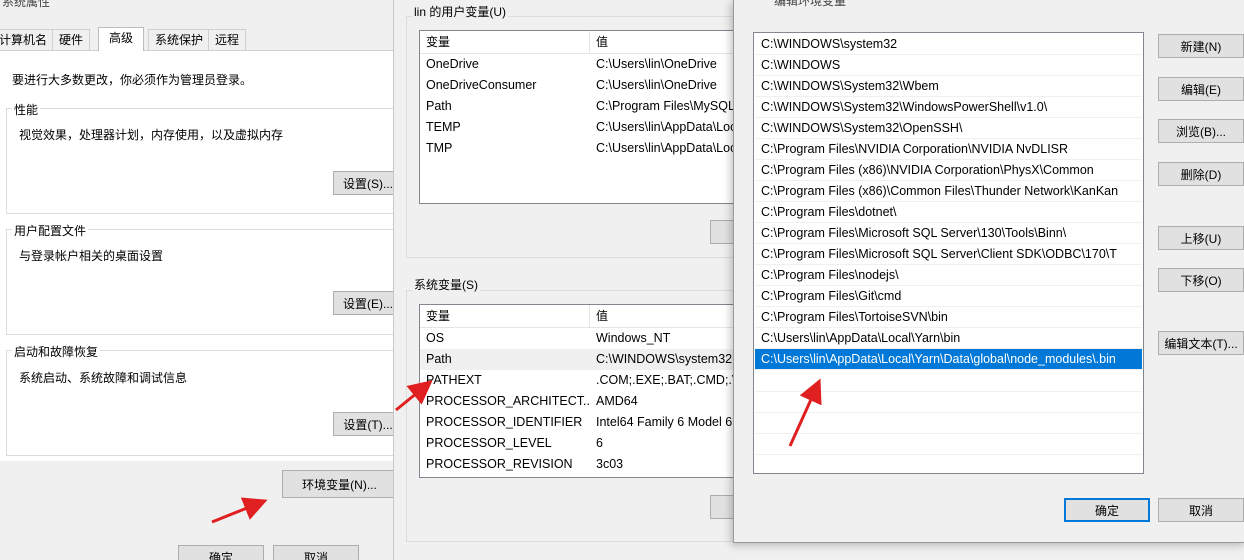 The width and height of the screenshot is (1244, 560). I want to click on system-vars-label: 系统变量(S), so click(446, 284).